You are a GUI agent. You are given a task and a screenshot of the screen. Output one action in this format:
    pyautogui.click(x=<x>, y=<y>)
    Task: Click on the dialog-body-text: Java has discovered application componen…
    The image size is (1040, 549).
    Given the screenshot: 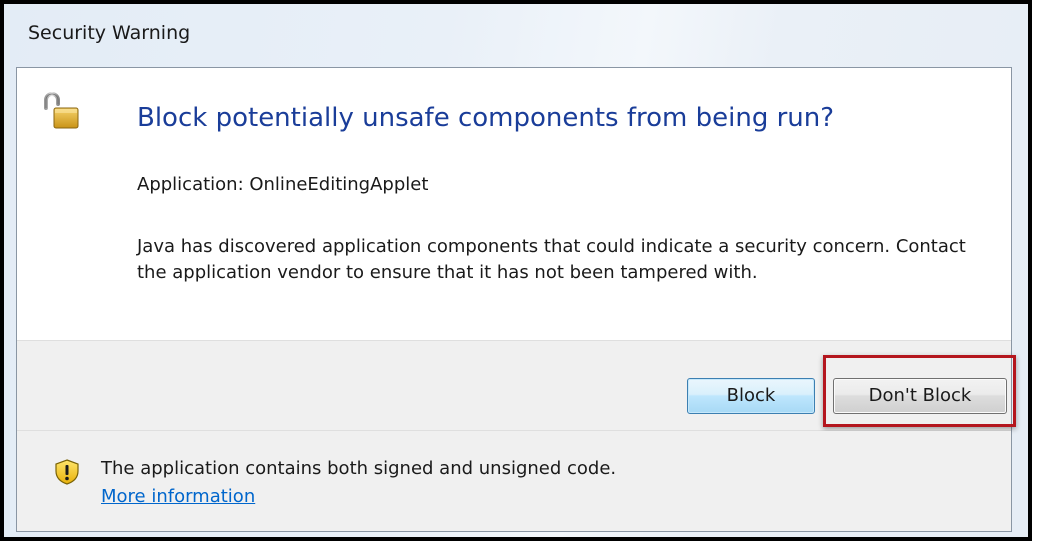 What is the action you would take?
    pyautogui.click(x=551, y=259)
    